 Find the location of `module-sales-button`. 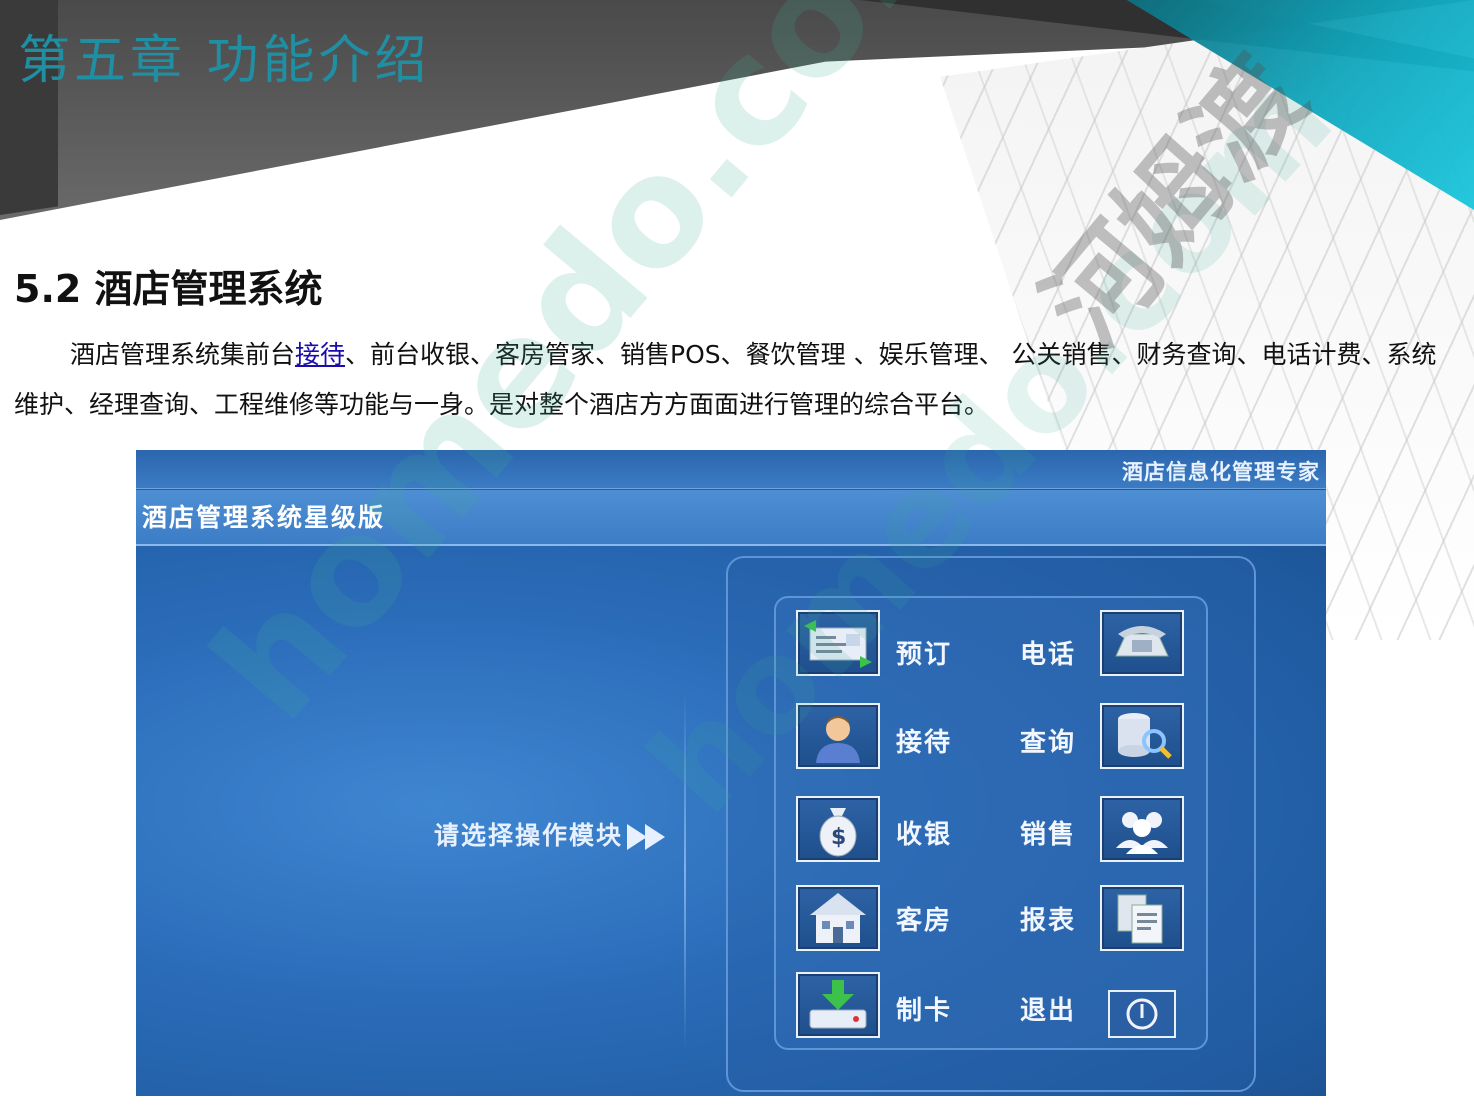

module-sales-button is located at coordinates (1142, 829).